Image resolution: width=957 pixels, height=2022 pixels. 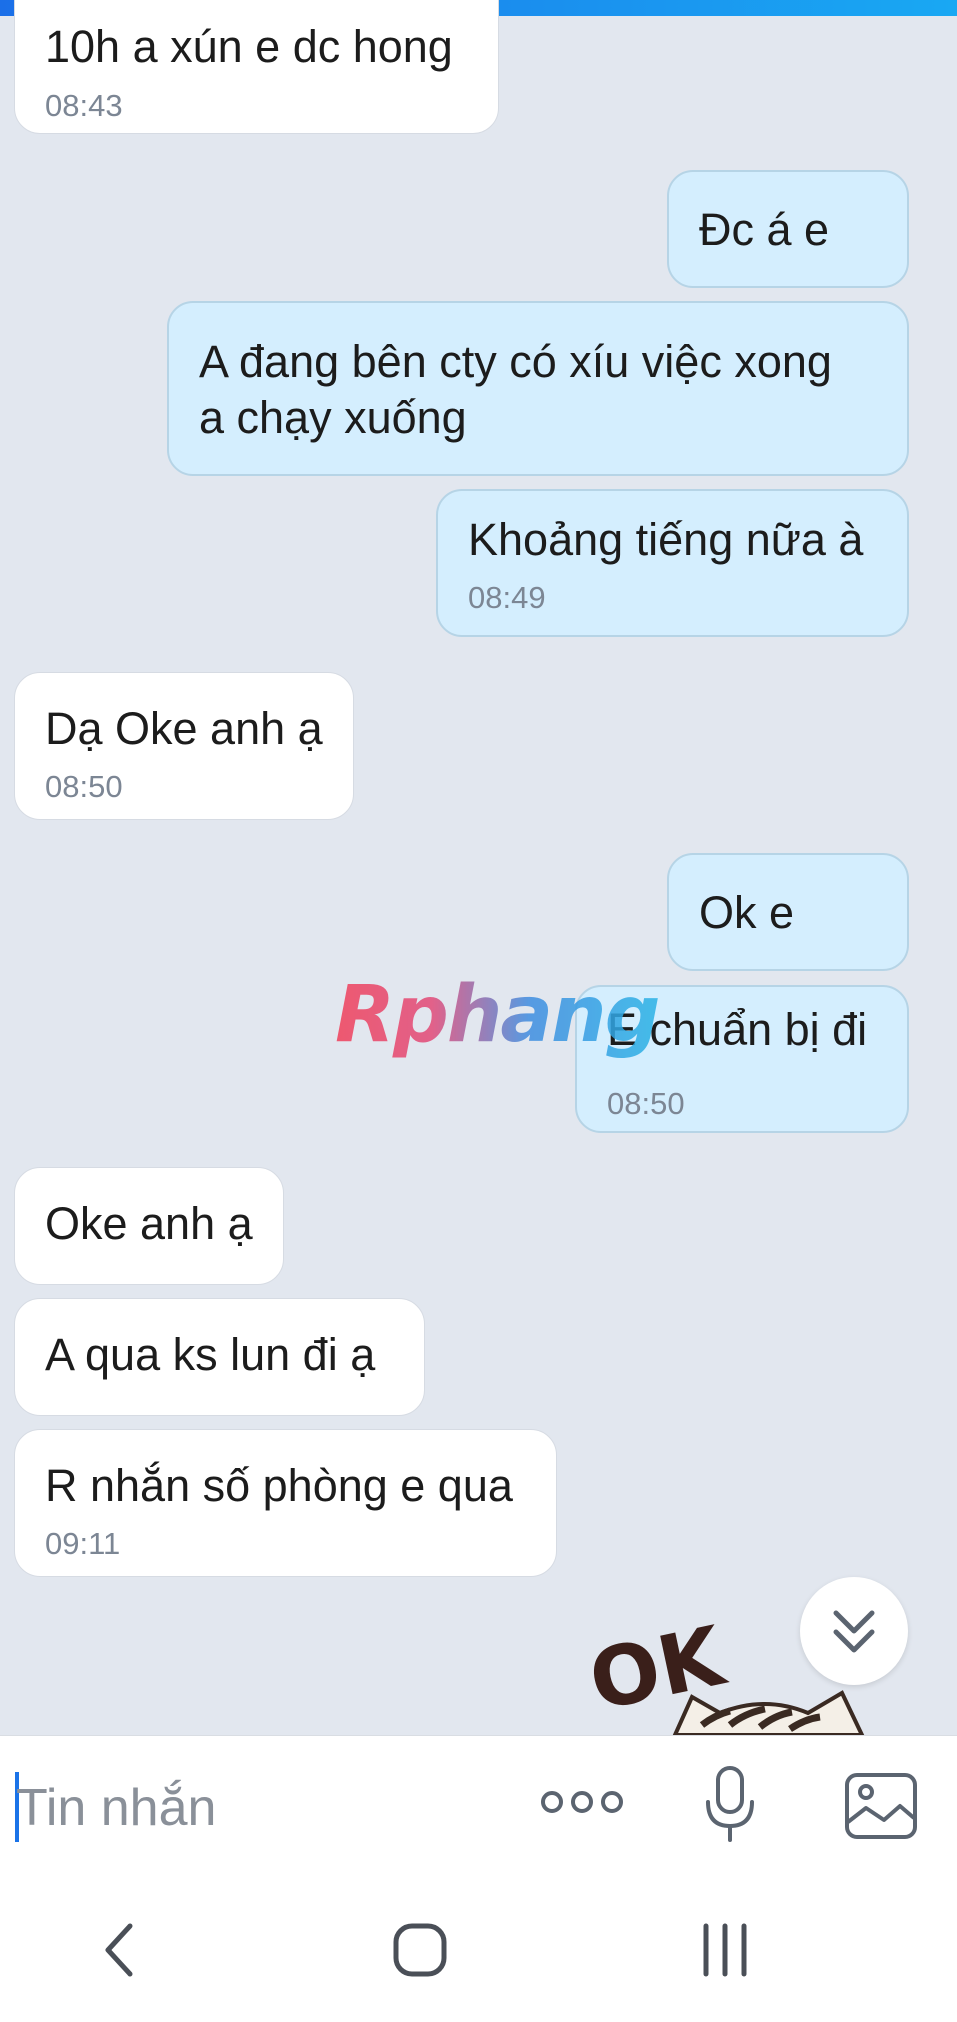 What do you see at coordinates (666, 539) in the screenshot?
I see `message-text: Khoảng tiếng nữa à` at bounding box center [666, 539].